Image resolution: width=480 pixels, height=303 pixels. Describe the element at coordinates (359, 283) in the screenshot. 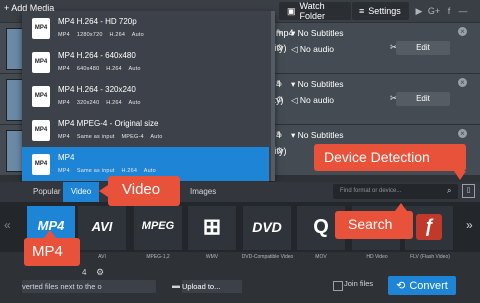

I see `join-files-label: Join files` at that location.